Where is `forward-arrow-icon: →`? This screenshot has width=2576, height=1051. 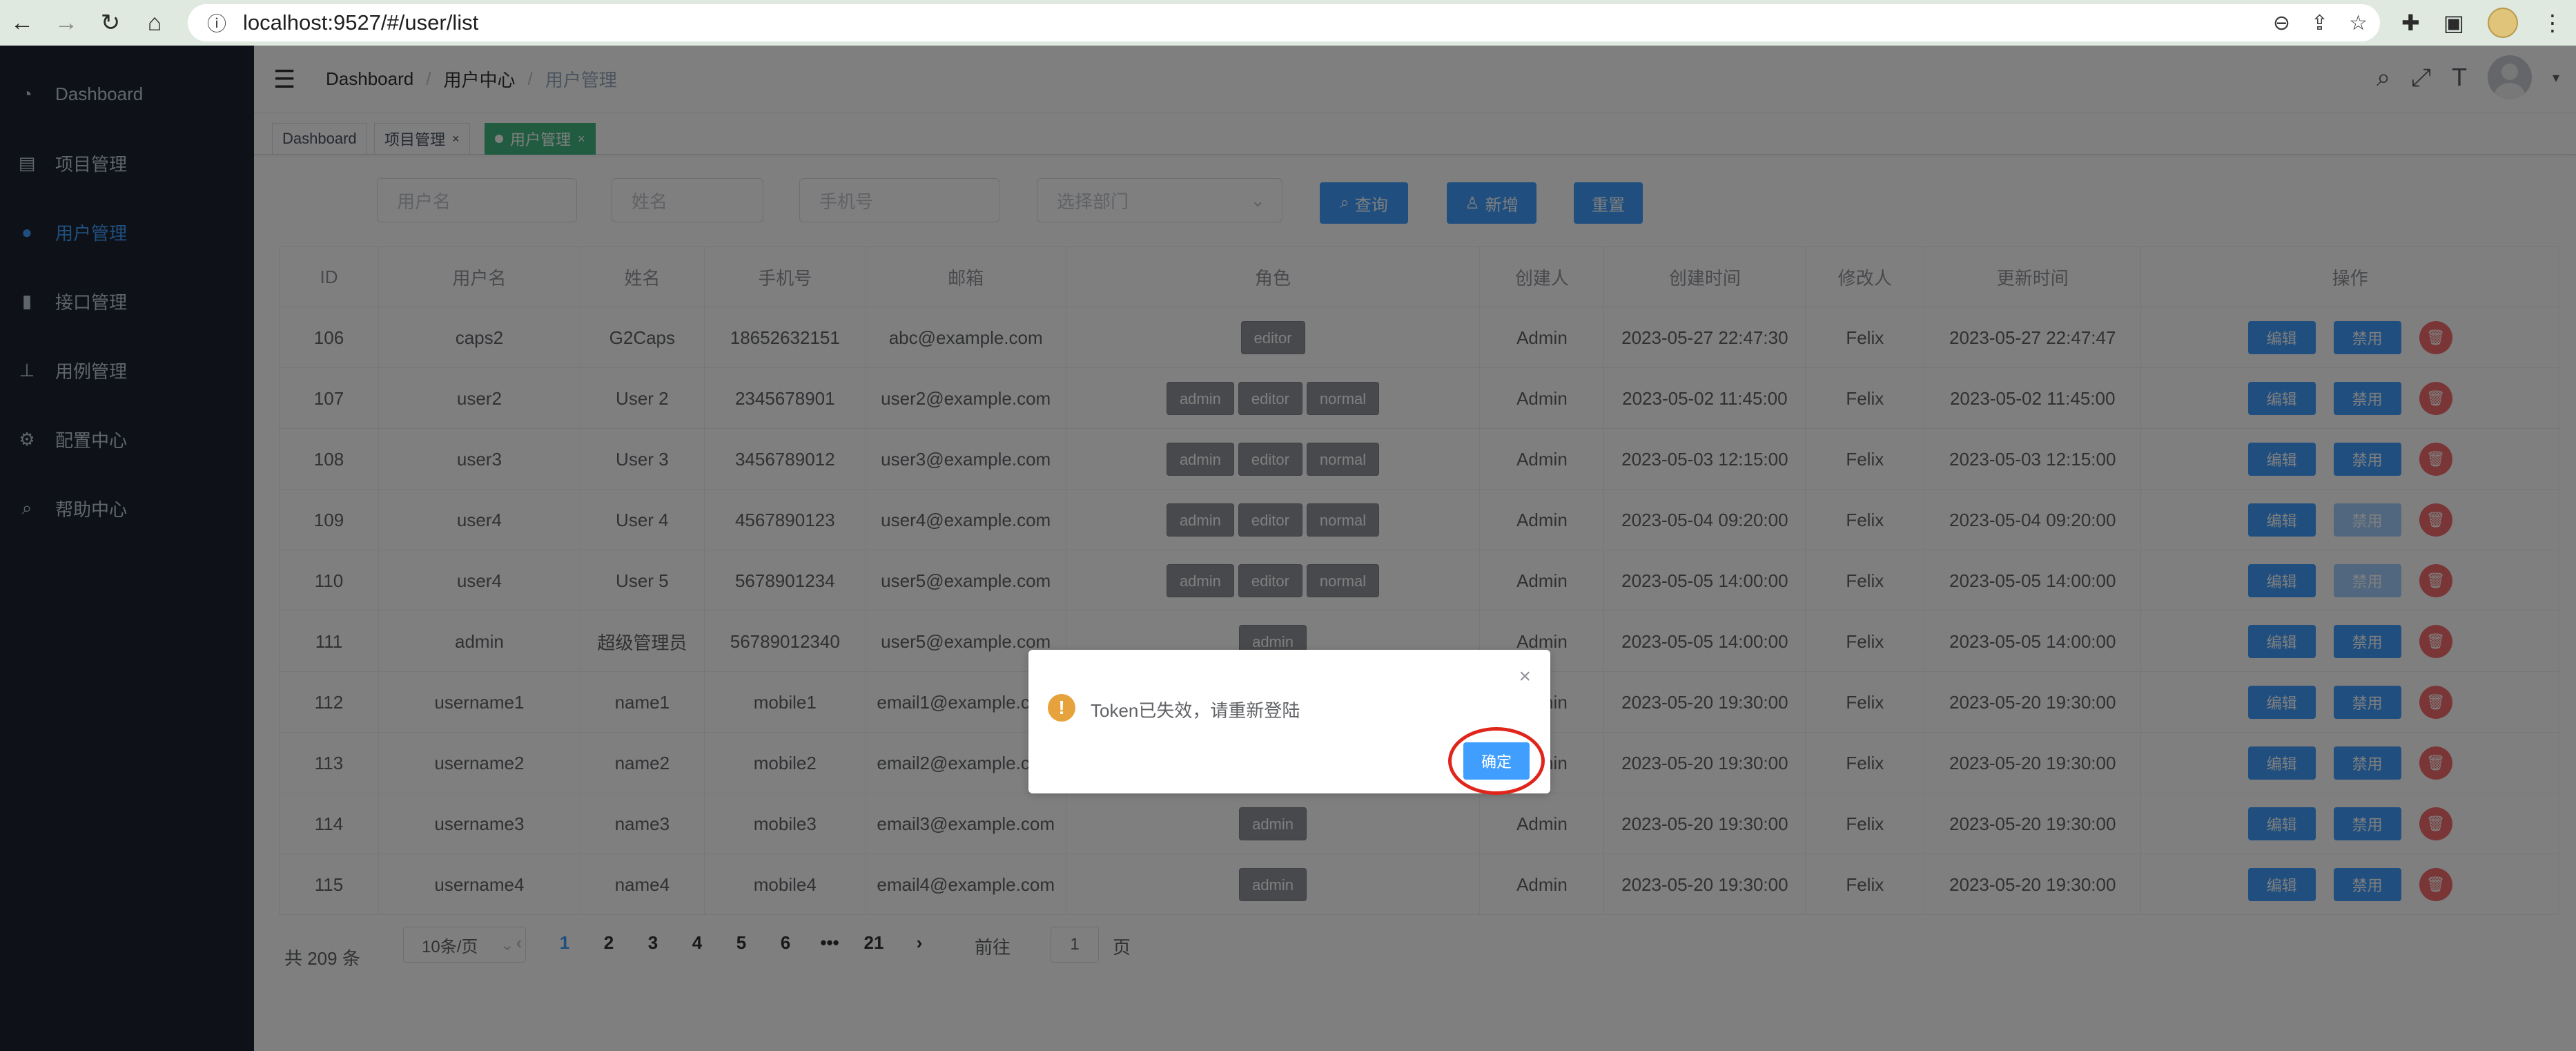 forward-arrow-icon: → is located at coordinates (66, 23).